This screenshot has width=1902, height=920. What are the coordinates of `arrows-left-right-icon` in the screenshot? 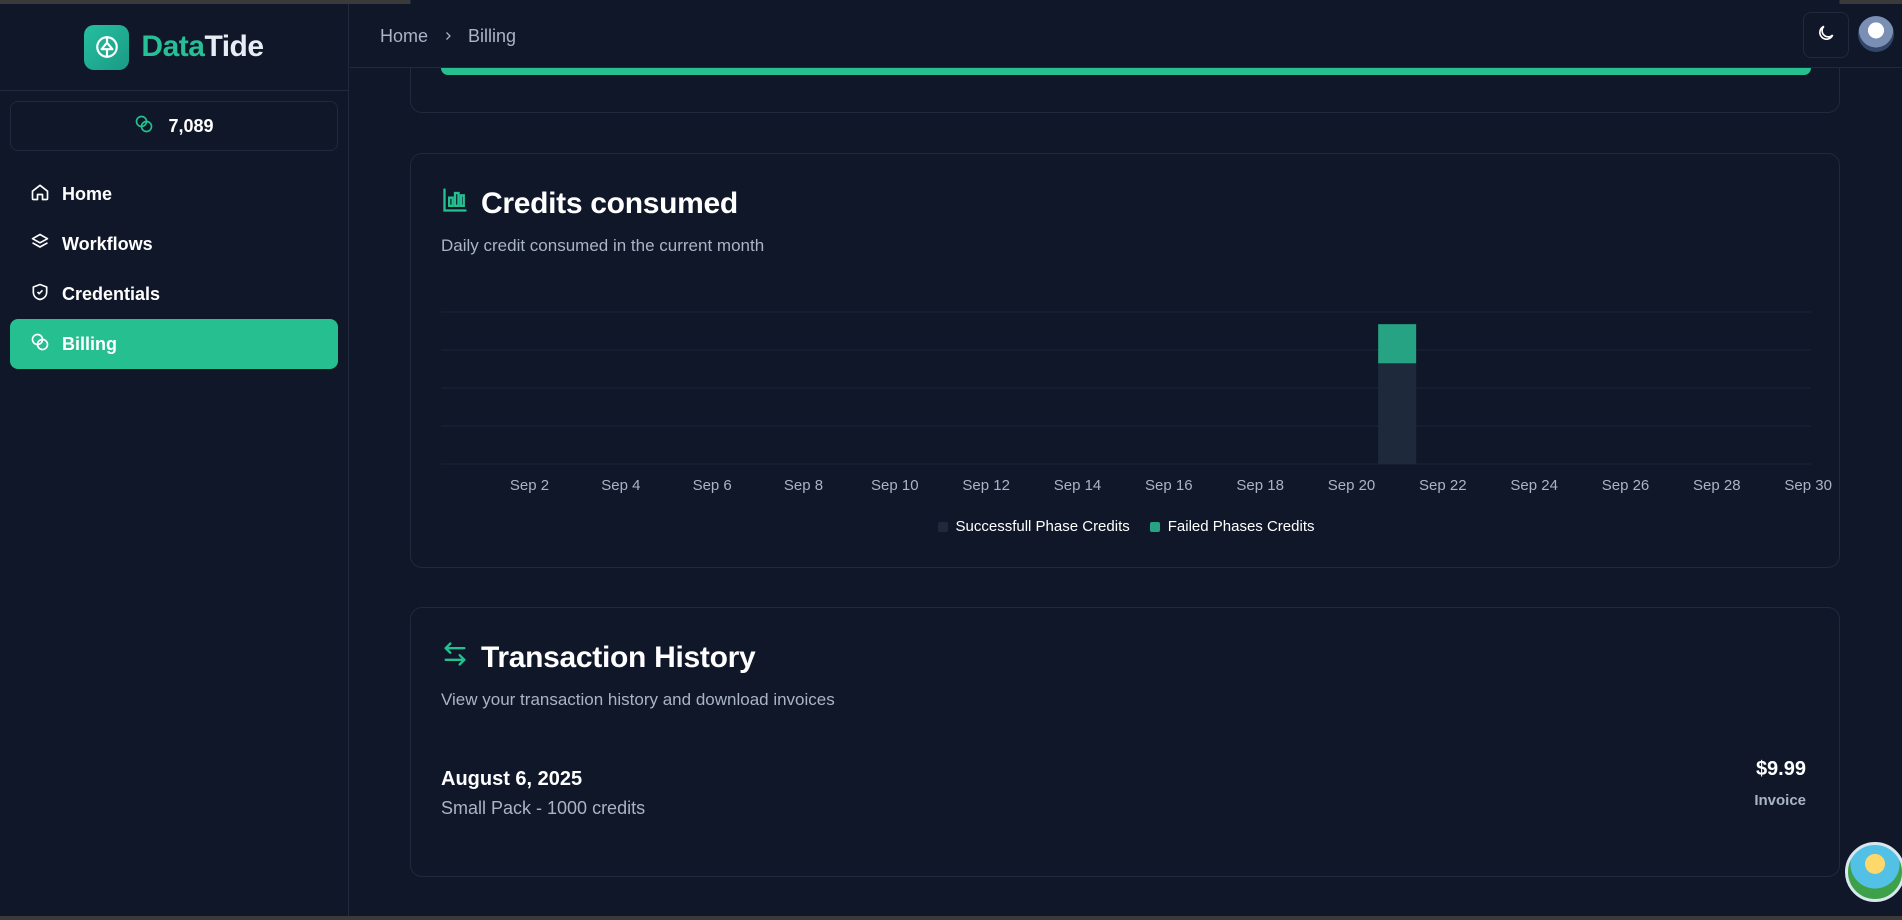 It's located at (455, 658).